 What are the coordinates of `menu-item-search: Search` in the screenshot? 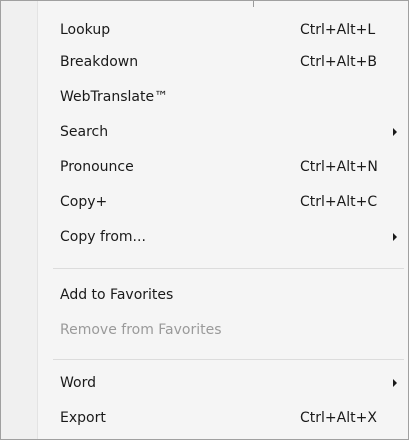 It's located at (204, 133).